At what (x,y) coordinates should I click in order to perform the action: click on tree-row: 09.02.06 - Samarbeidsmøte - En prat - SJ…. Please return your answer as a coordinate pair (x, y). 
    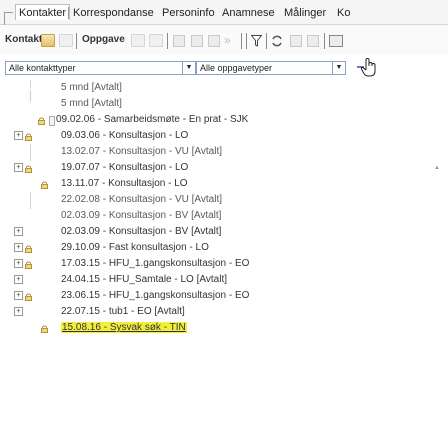
    Looking at the image, I should click on (224, 120).